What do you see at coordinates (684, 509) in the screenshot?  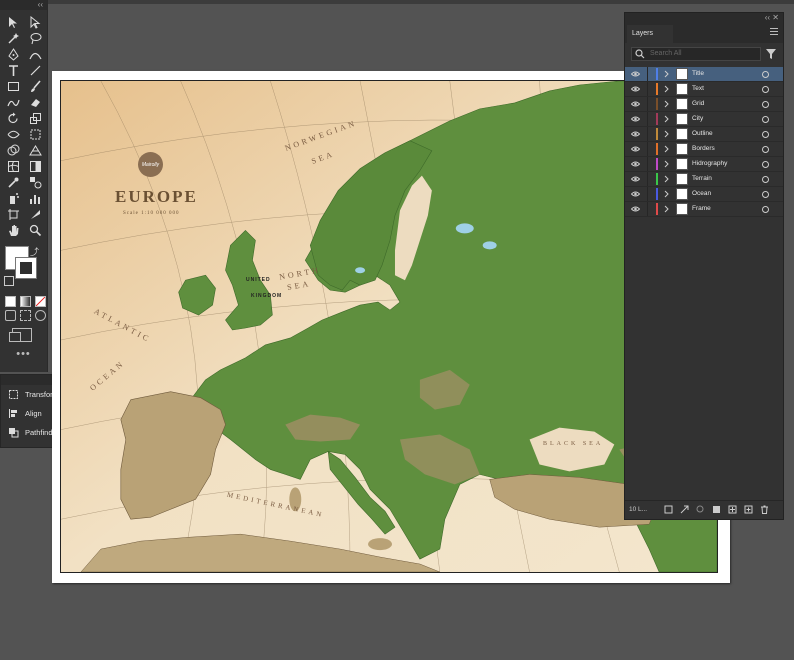 I see `export-icon` at bounding box center [684, 509].